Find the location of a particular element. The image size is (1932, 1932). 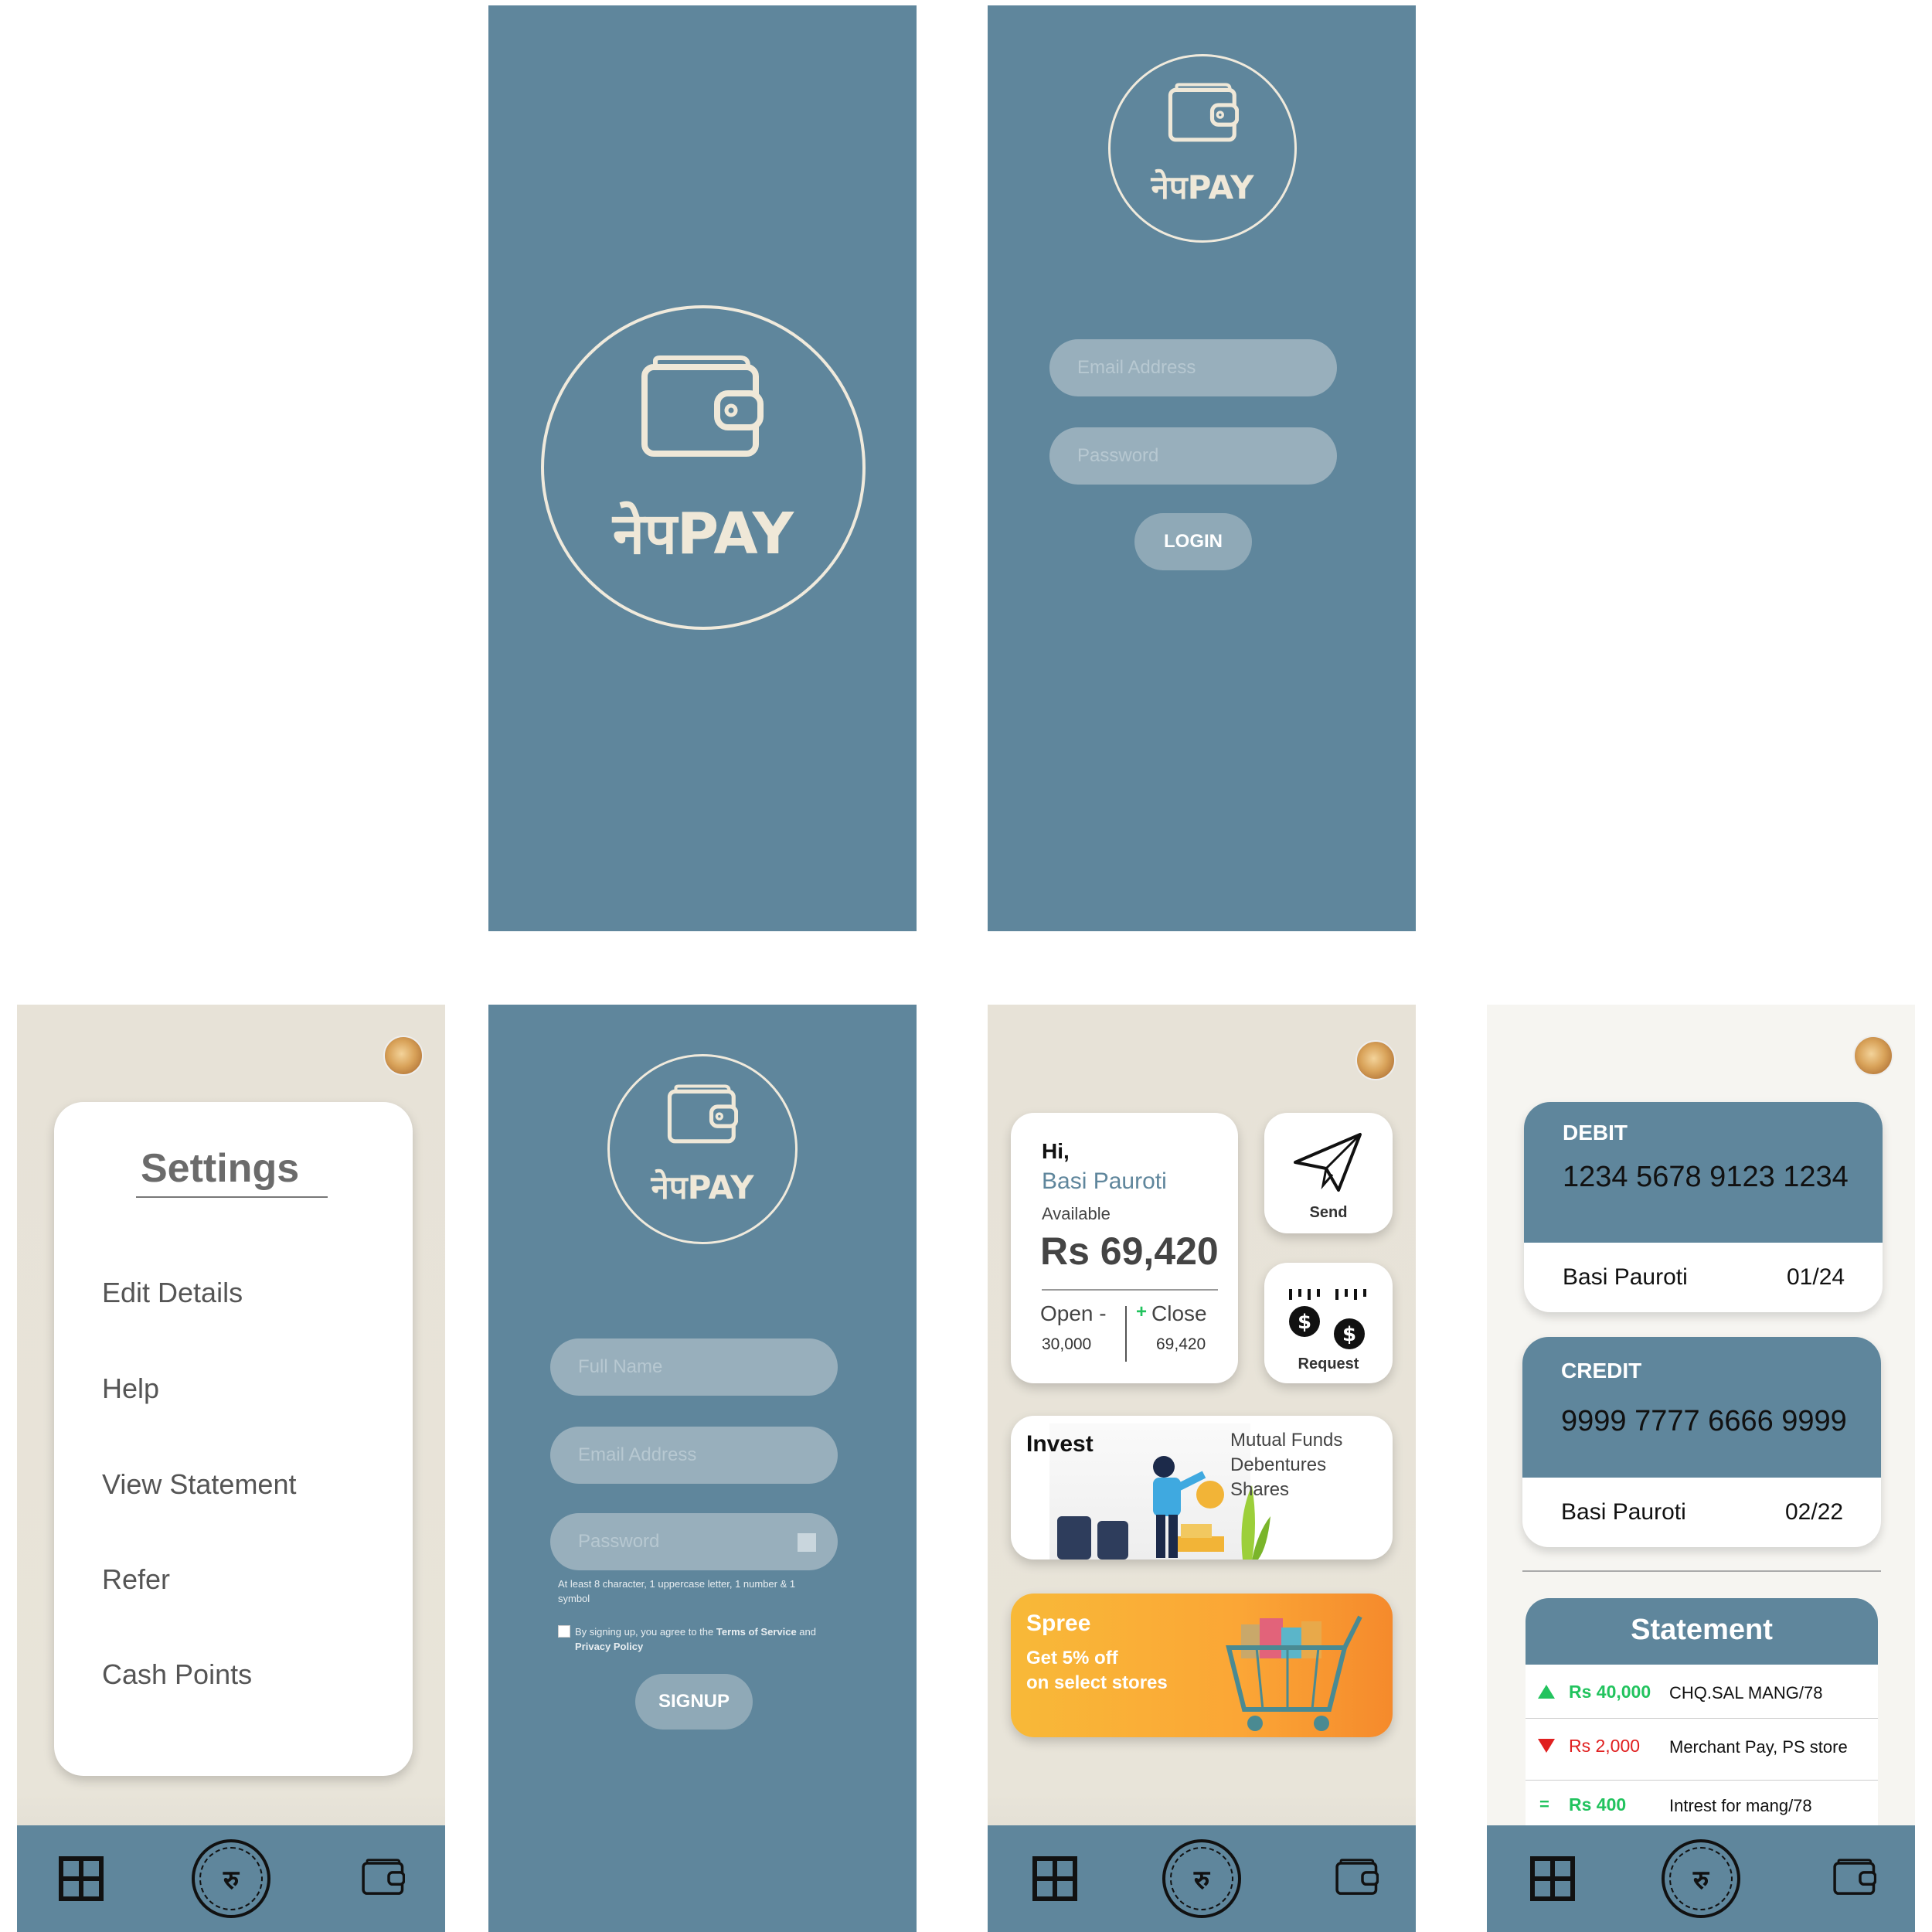

spree-line2: on select stores is located at coordinates (1097, 1683).